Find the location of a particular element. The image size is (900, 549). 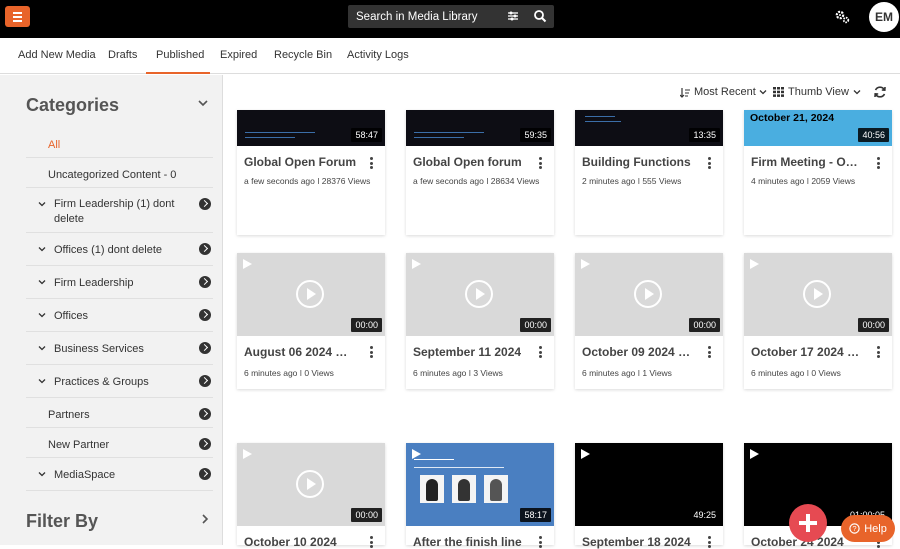

search-icon is located at coordinates (540, 16).